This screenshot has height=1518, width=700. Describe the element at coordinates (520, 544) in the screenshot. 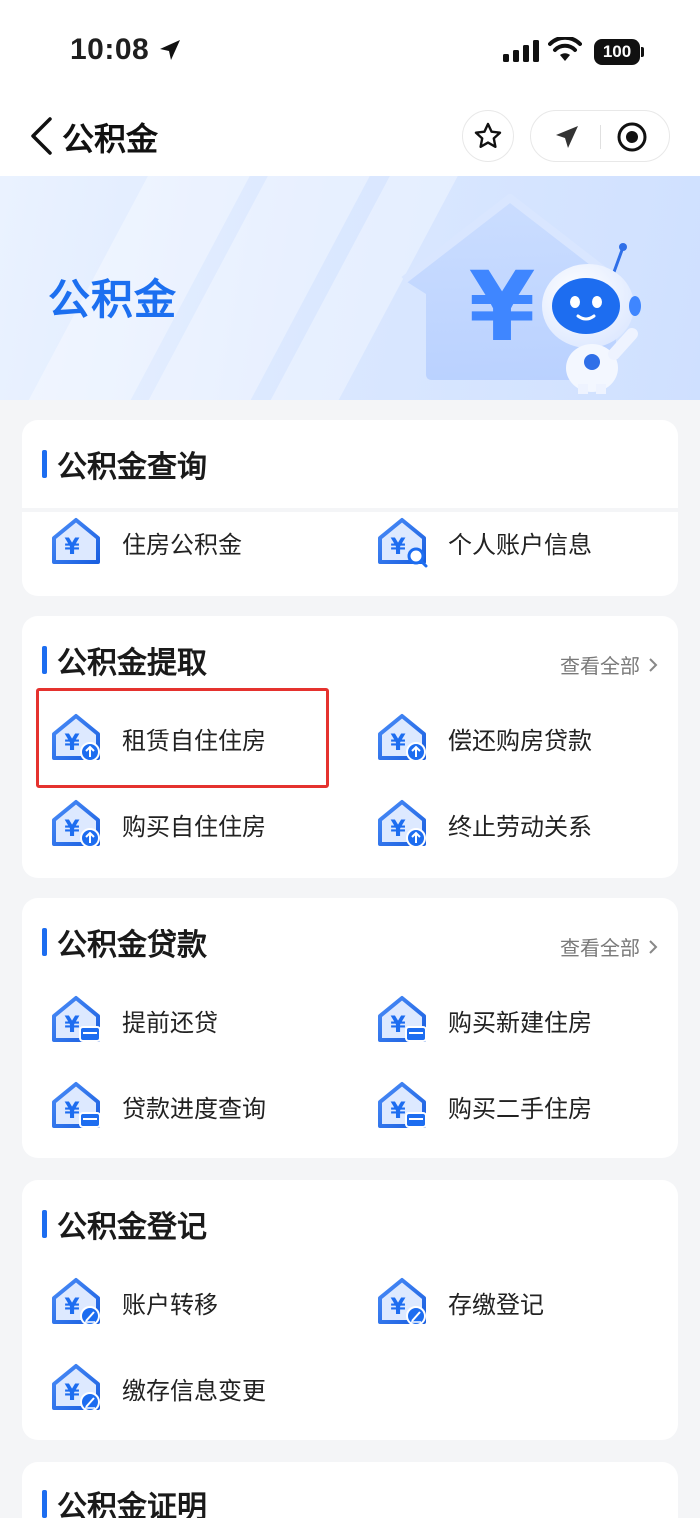

I see `service-item-label: 个人账户信息` at that location.